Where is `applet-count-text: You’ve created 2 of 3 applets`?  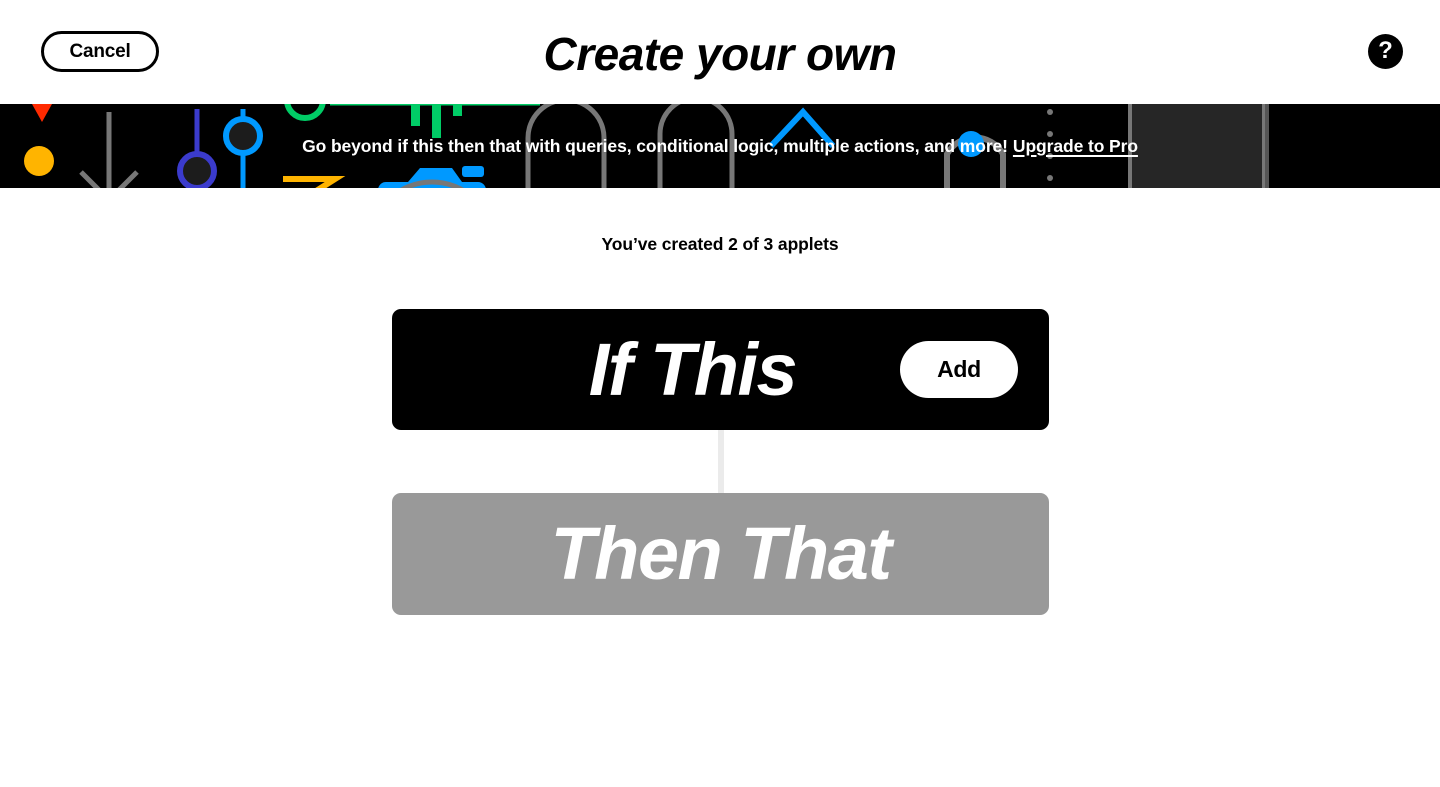 applet-count-text: You’ve created 2 of 3 applets is located at coordinates (720, 244).